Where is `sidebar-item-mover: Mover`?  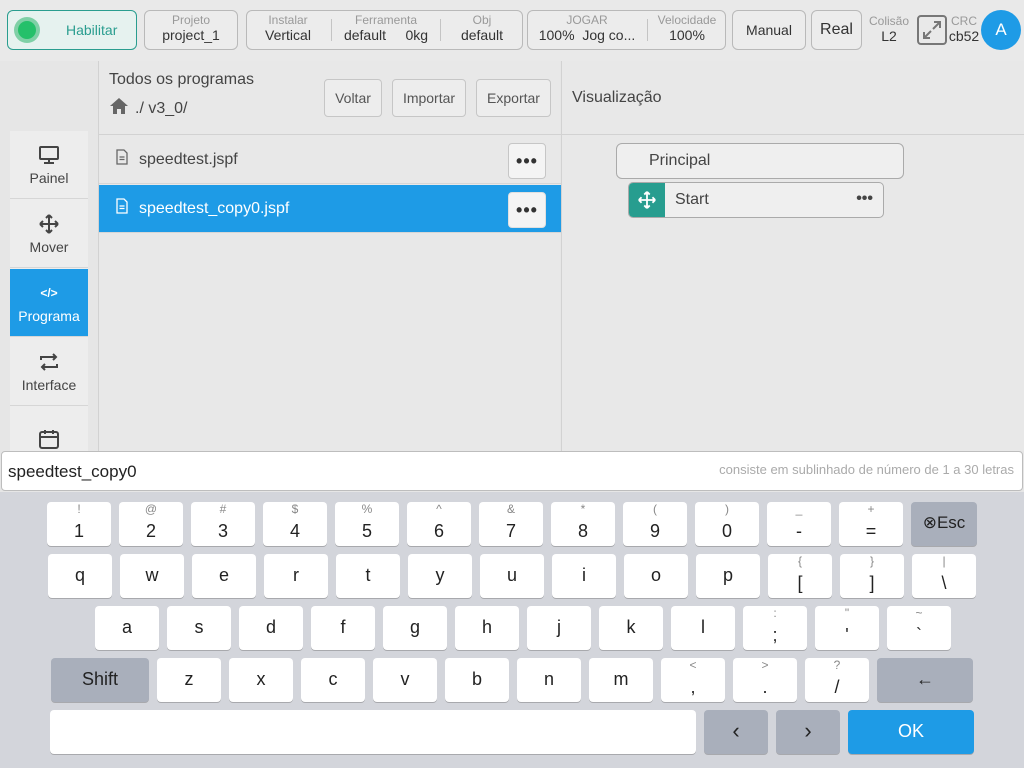 sidebar-item-mover: Mover is located at coordinates (49, 234).